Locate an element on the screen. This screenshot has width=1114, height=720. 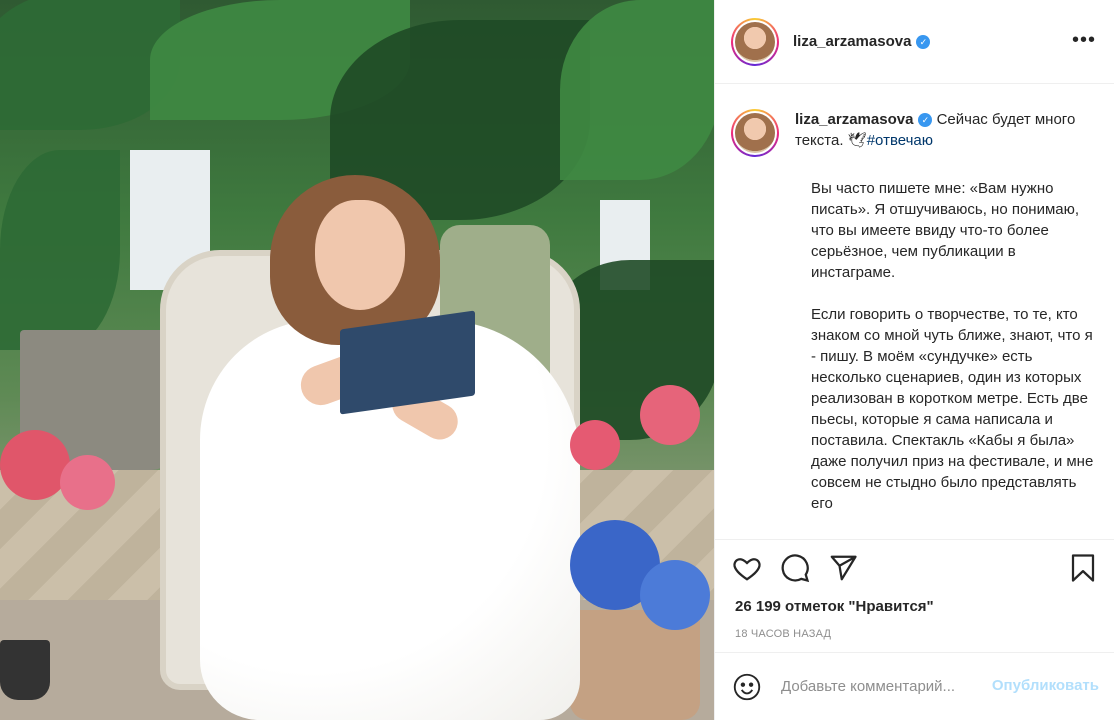
smiley-icon is located at coordinates (747, 687).